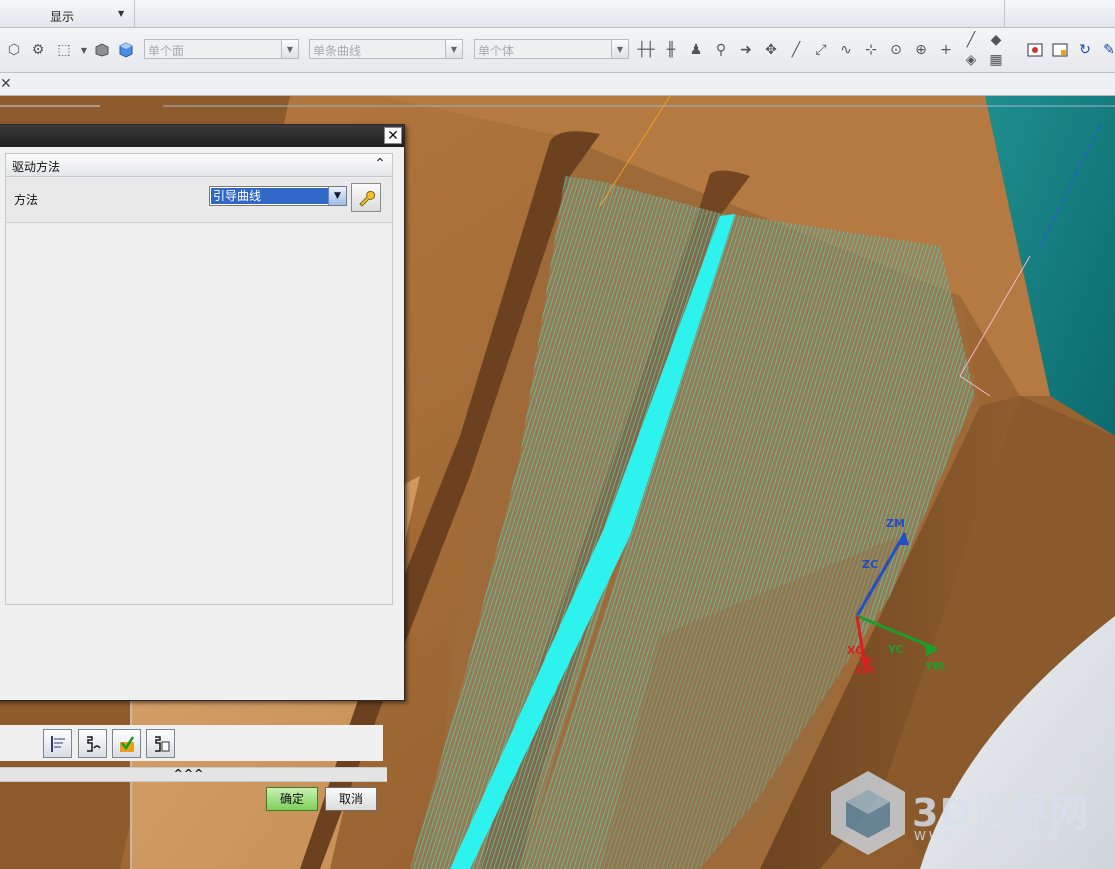  I want to click on solid-blue-glyph, so click(126, 50).